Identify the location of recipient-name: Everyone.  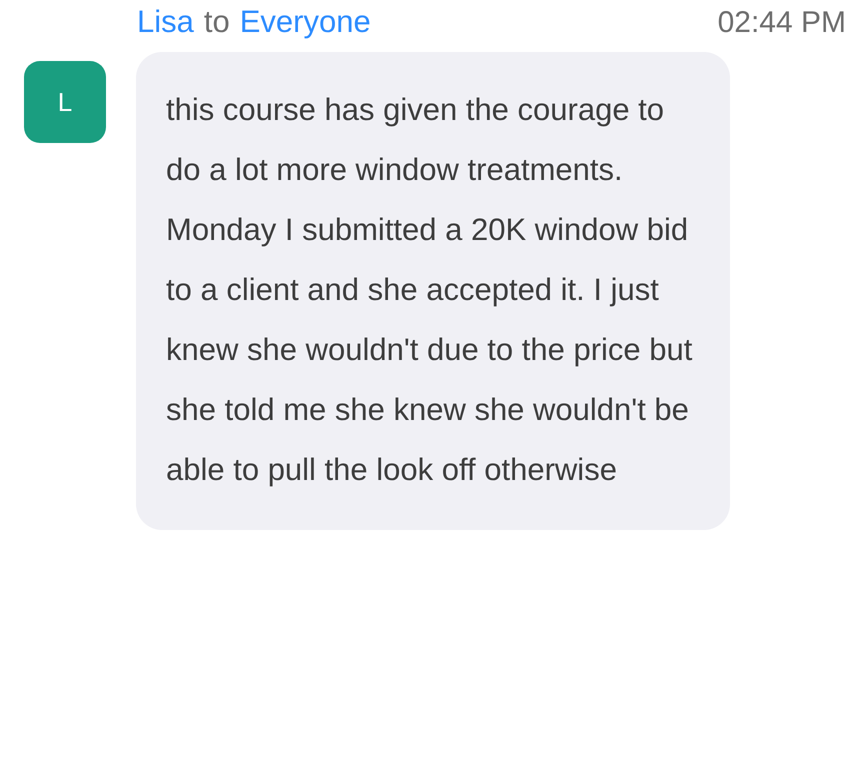
(305, 22).